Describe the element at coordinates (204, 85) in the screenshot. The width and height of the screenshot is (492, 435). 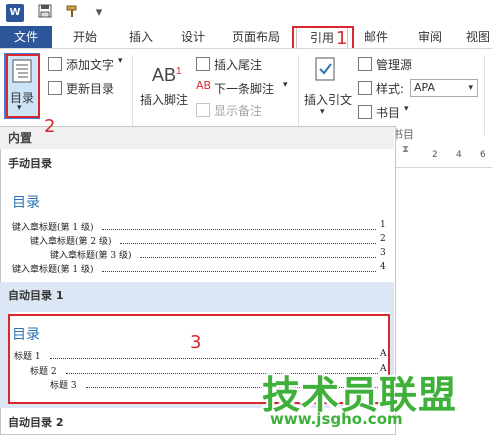
I see `next-footnote-icon: AB` at that location.